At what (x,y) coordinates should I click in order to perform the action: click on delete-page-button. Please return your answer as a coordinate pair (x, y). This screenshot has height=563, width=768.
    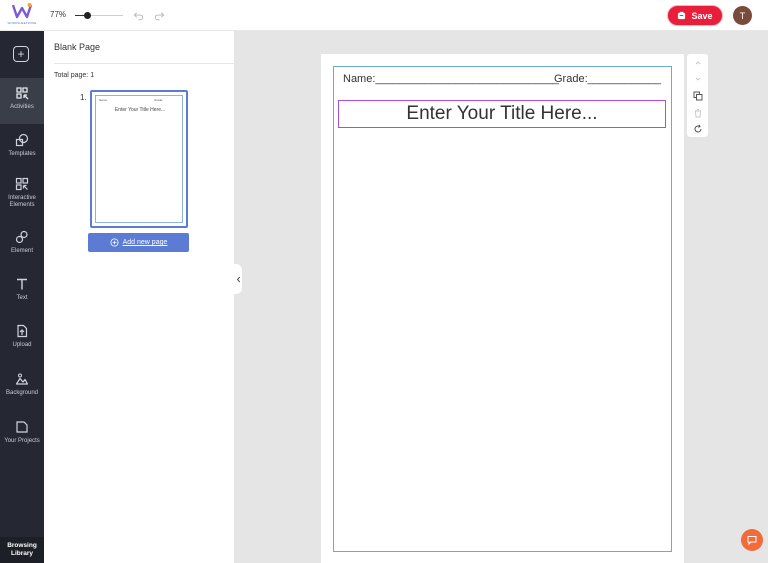
    Looking at the image, I should click on (697, 112).